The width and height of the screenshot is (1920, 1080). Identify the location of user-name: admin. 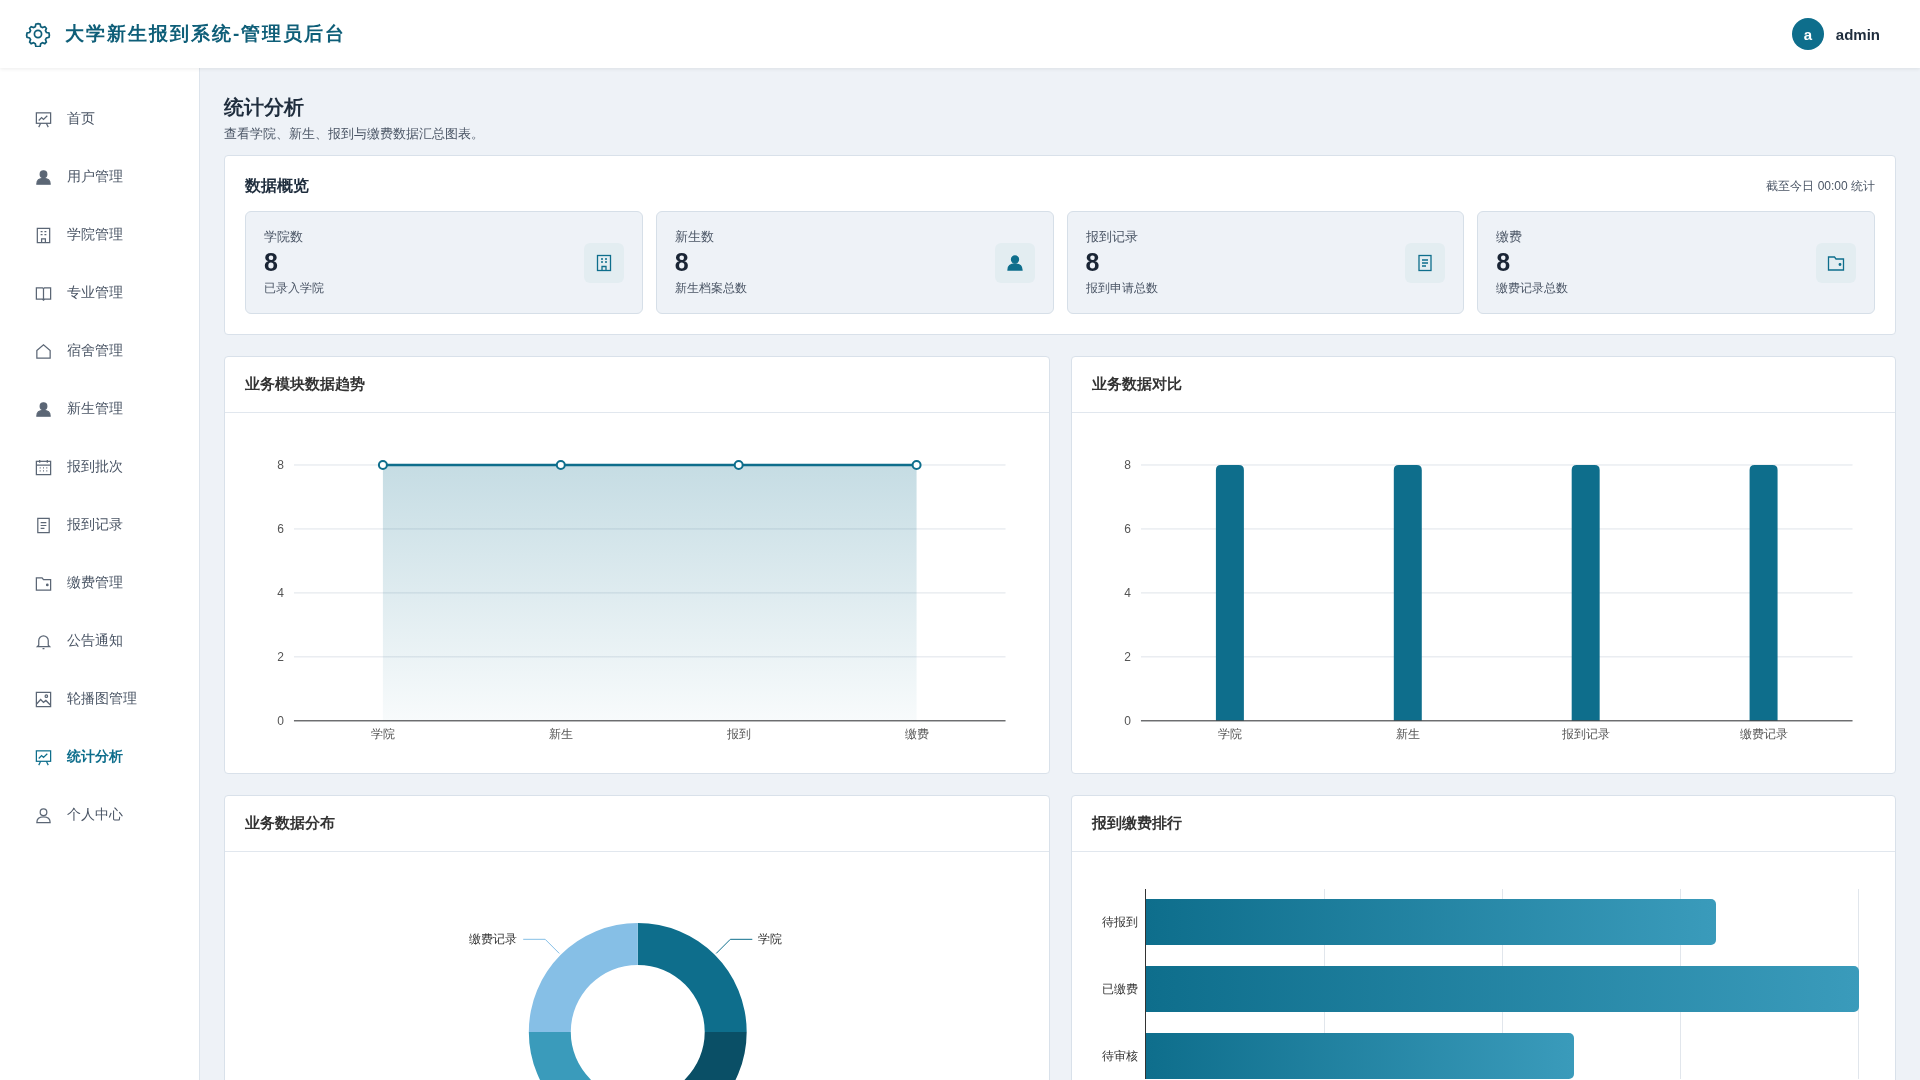
(1857, 34).